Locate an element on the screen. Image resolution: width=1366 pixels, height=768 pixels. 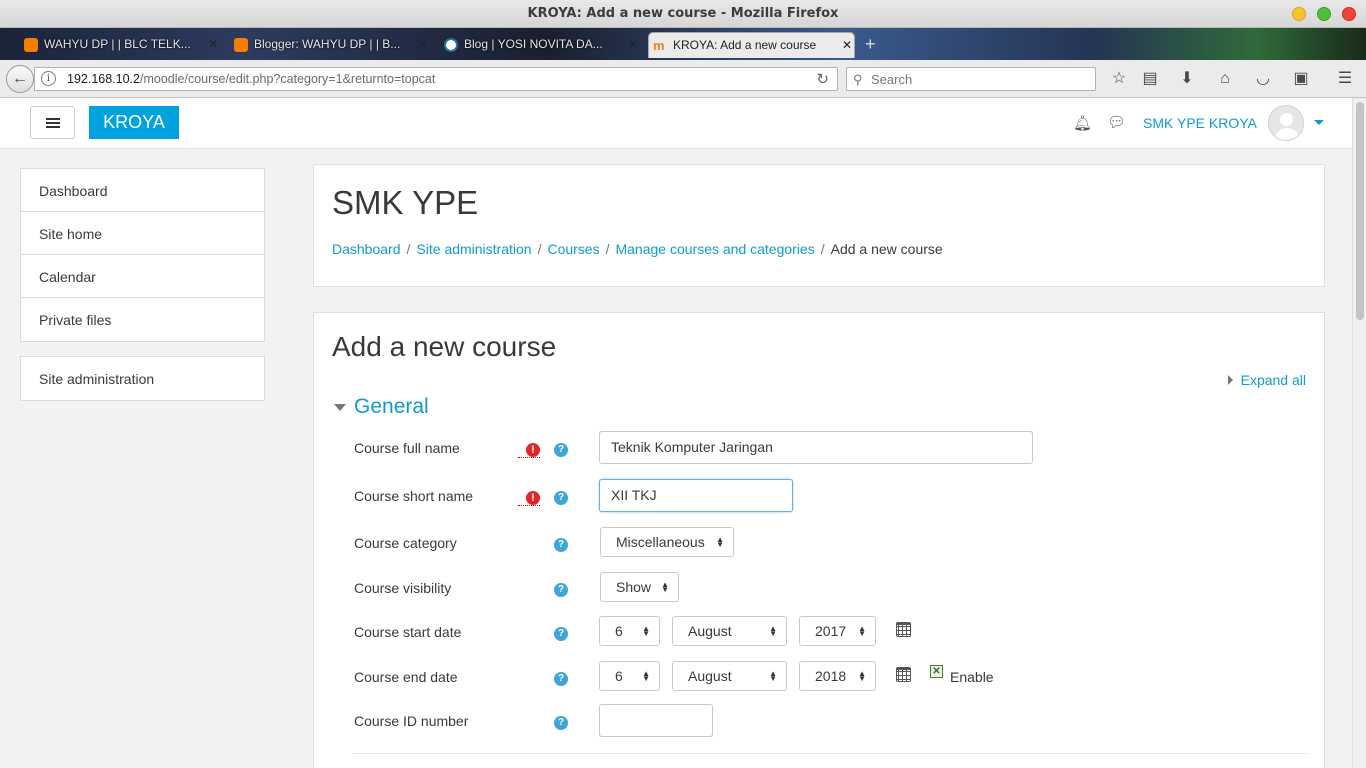
browser-tab: Blogger: WAHYU DP | | B... ✕ is located at coordinates (330, 45).